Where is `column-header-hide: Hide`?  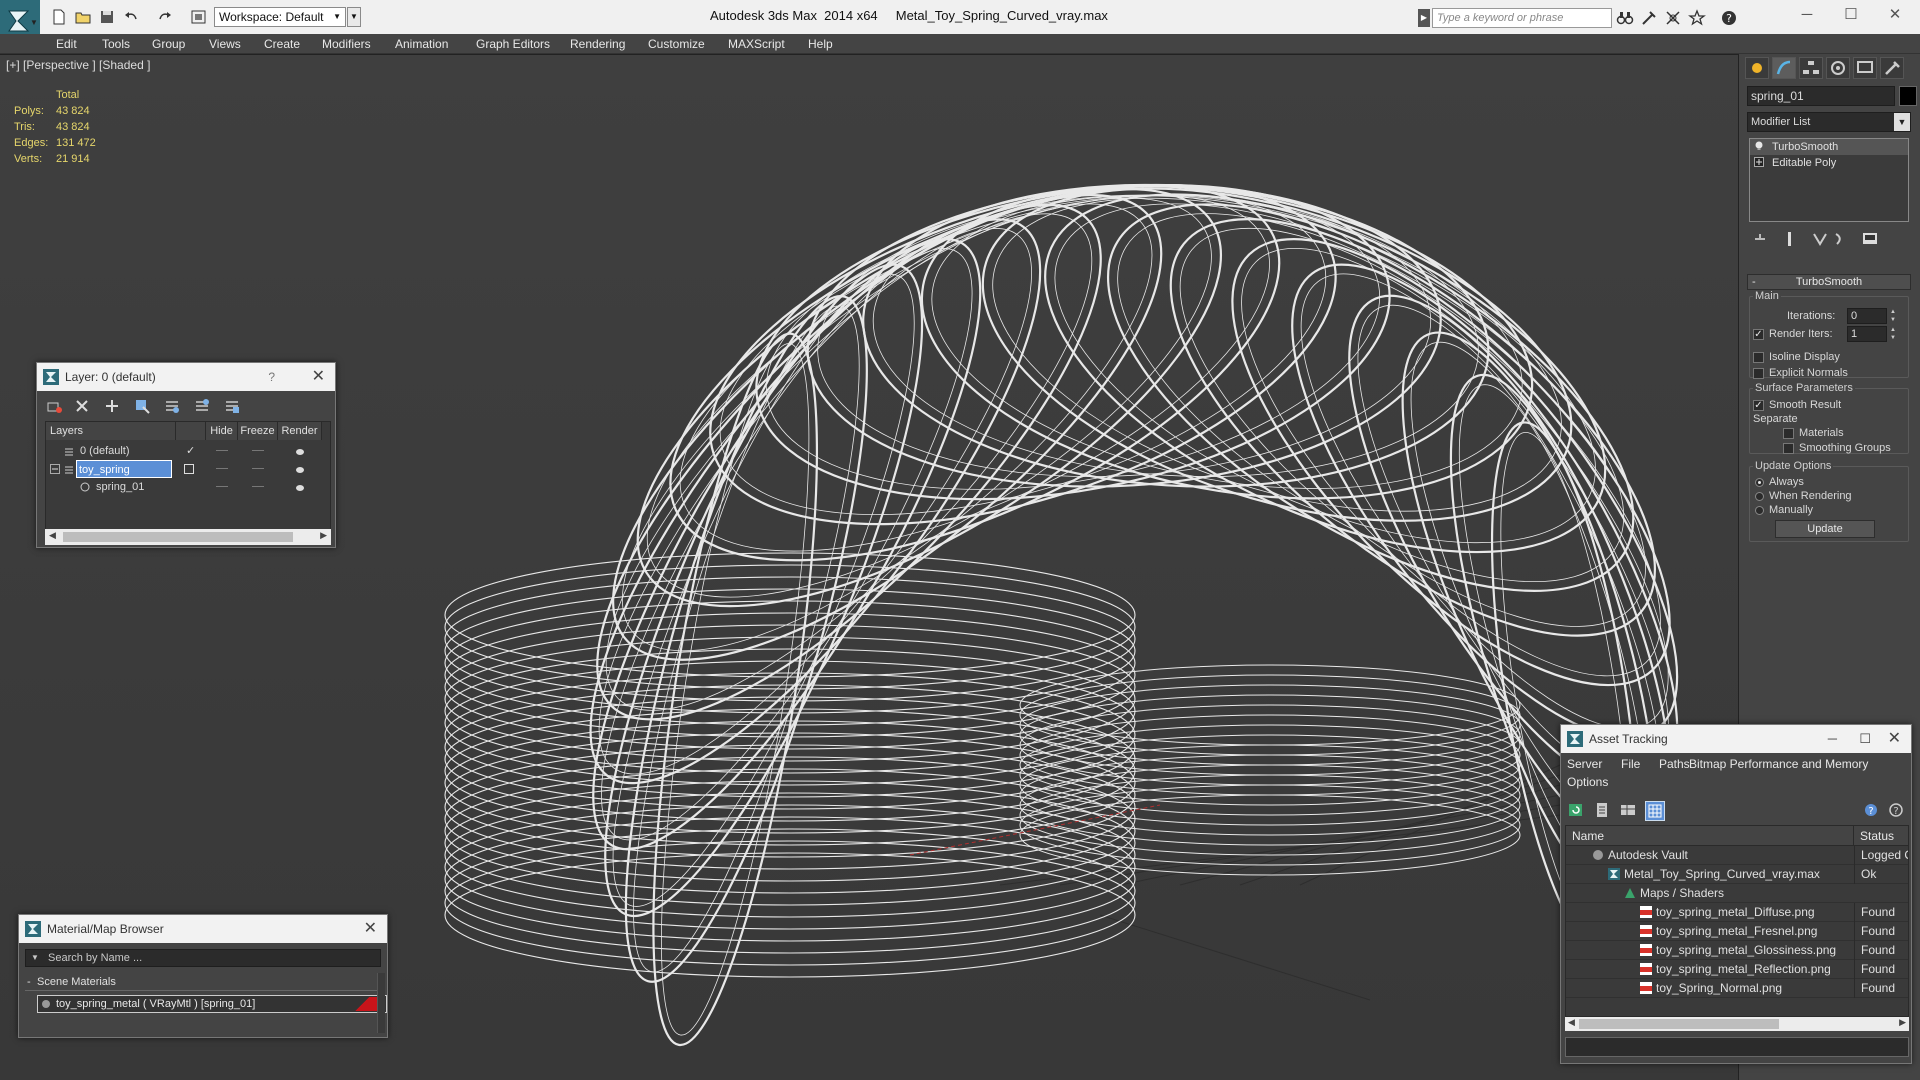
column-header-hide: Hide is located at coordinates (222, 431).